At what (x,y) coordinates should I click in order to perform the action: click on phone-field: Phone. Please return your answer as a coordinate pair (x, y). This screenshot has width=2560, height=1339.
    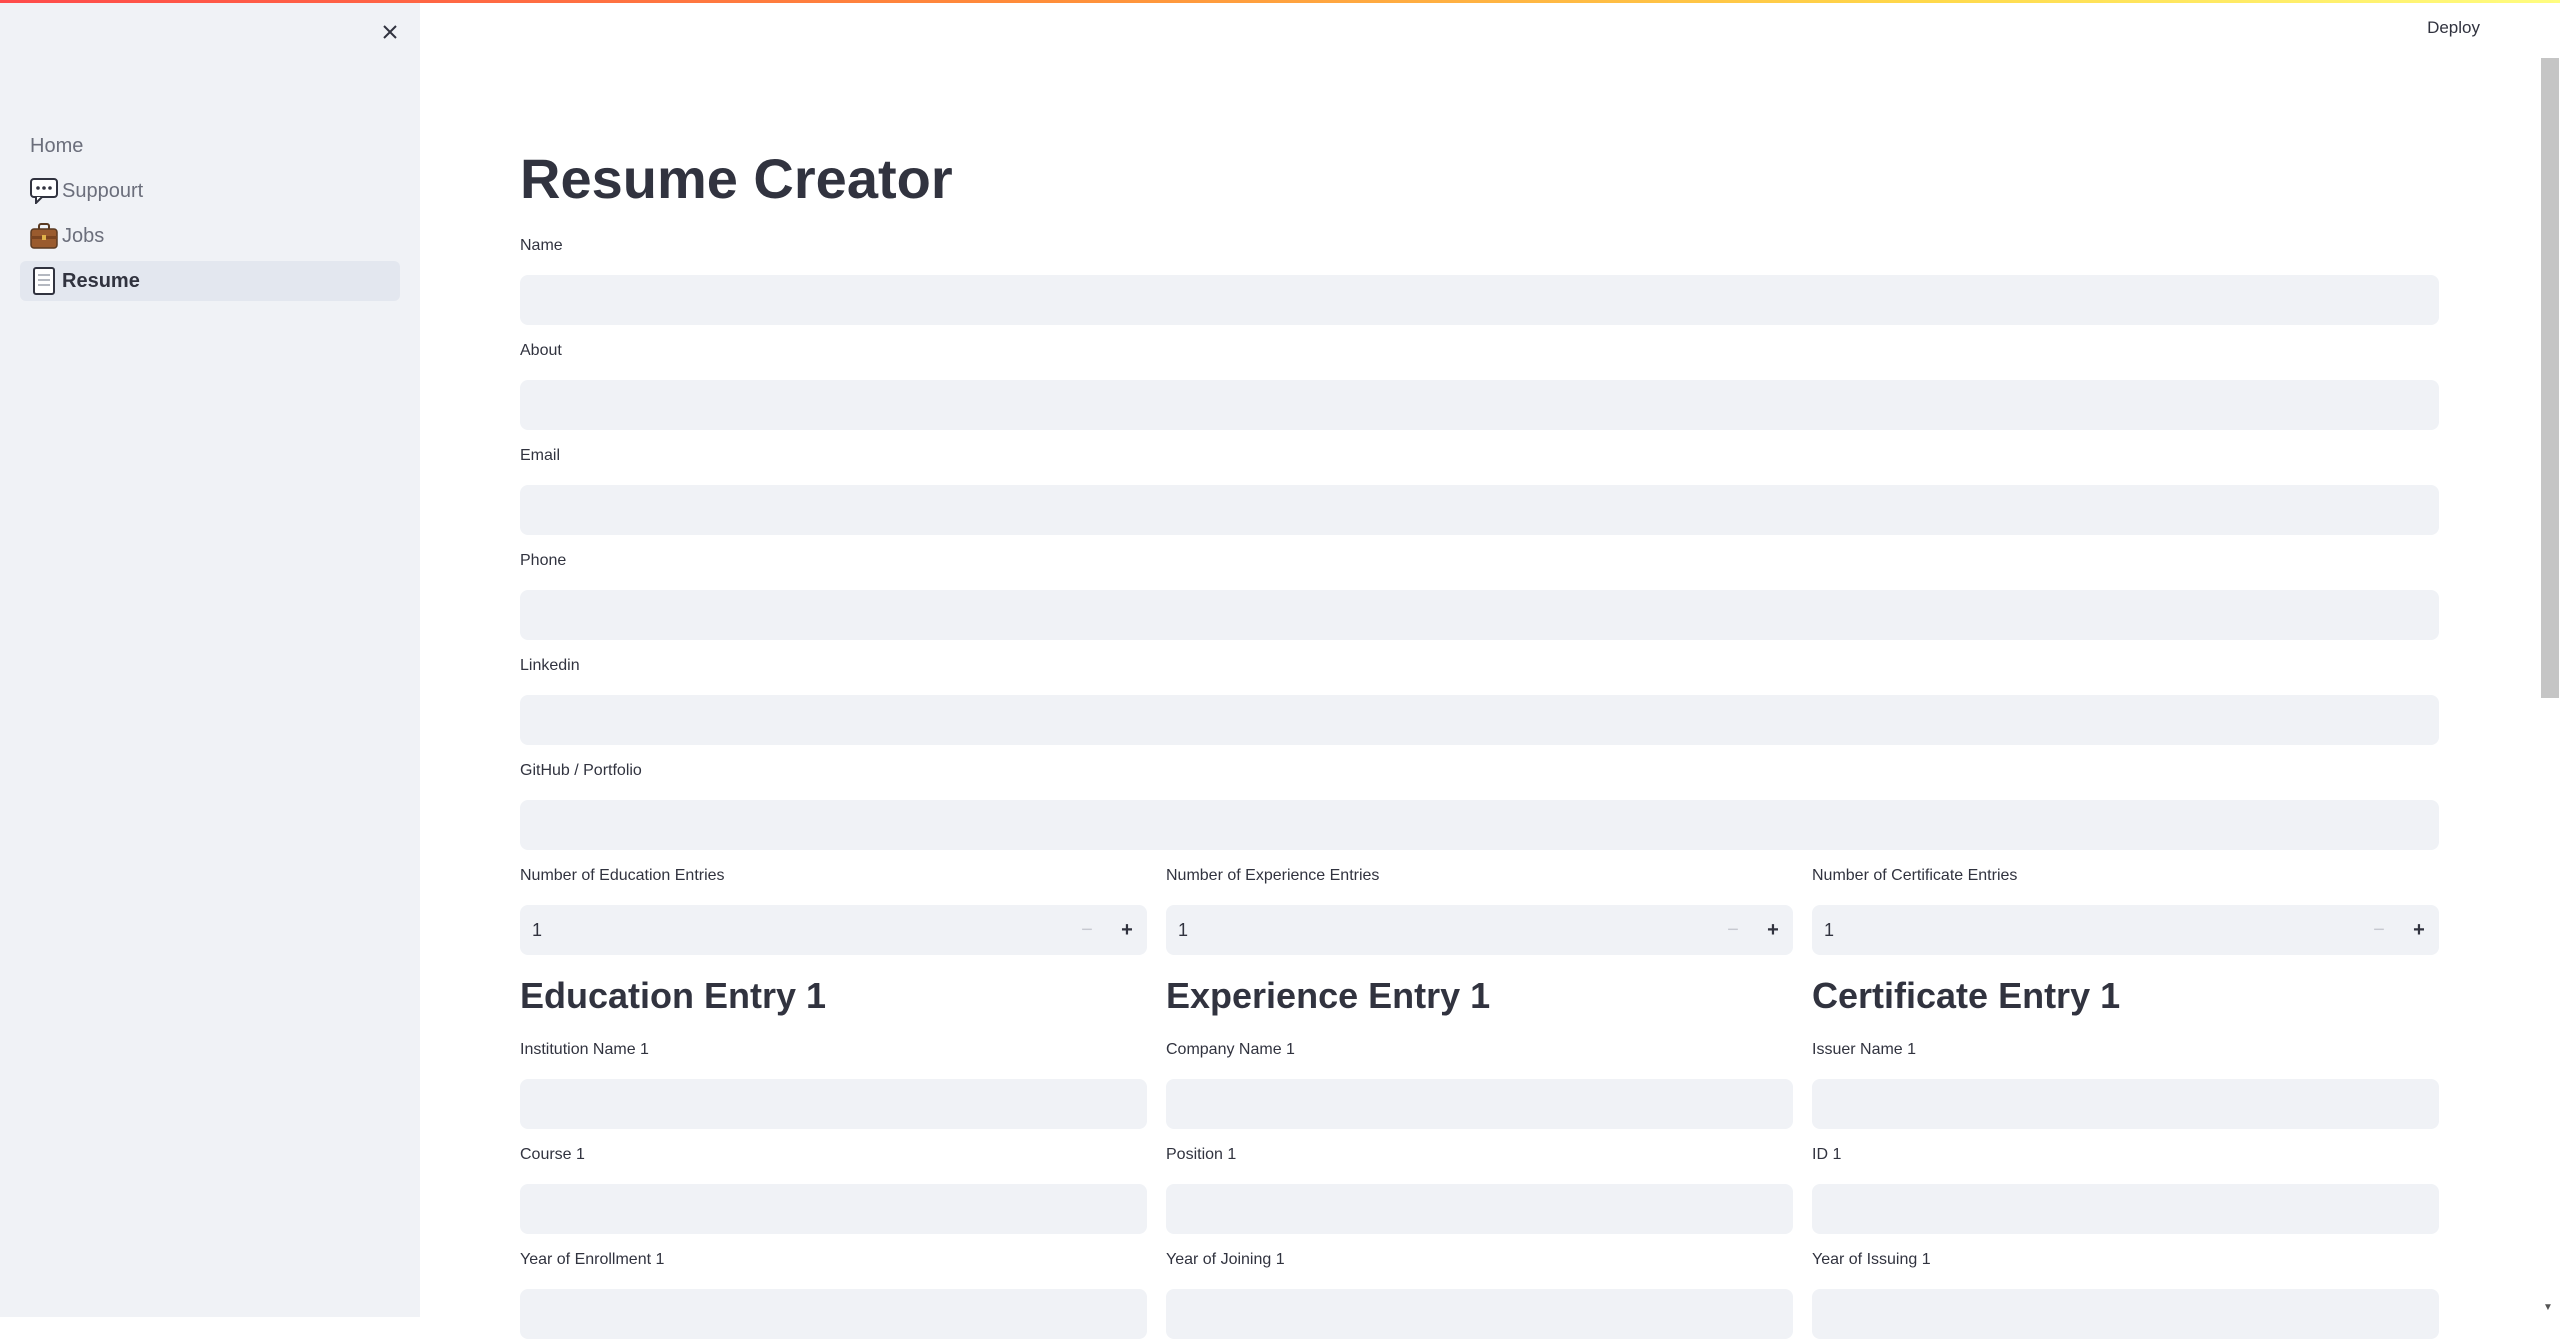
    Looking at the image, I should click on (1479, 595).